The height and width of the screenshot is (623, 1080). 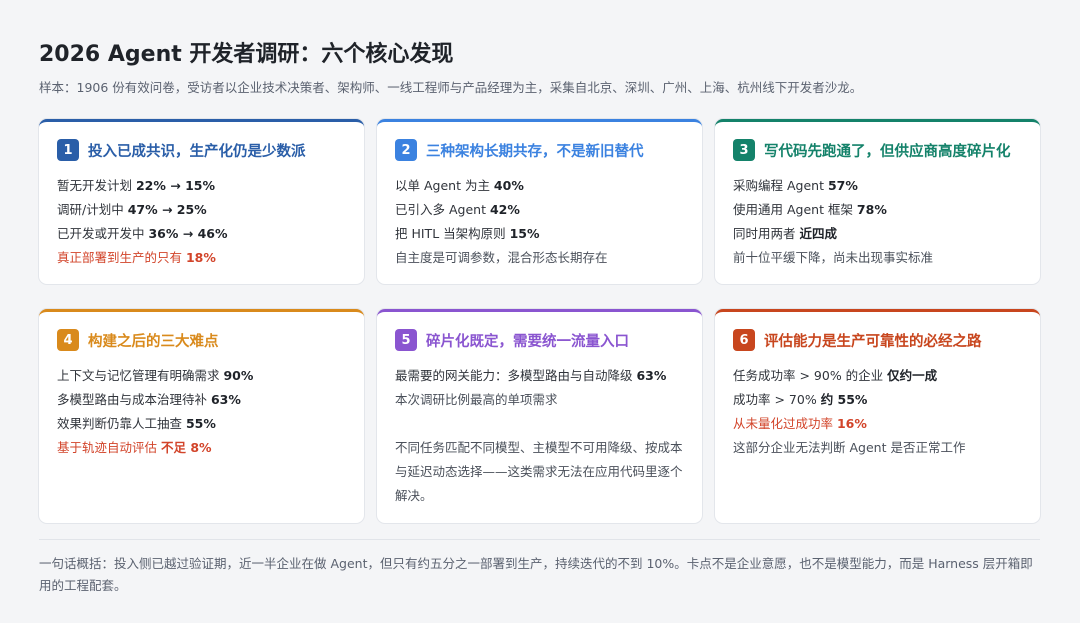 I want to click on card-line-highlight: 真正部署到生产的只有 18%, so click(x=136, y=257).